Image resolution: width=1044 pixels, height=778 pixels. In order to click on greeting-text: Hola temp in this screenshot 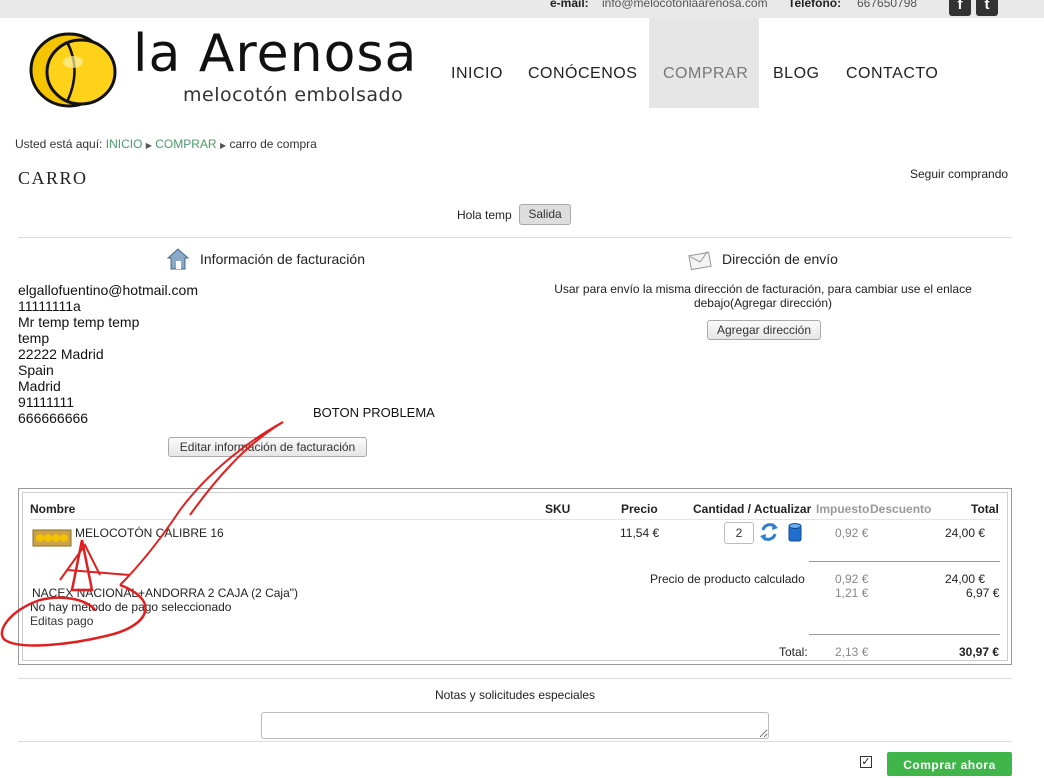, I will do `click(484, 215)`.